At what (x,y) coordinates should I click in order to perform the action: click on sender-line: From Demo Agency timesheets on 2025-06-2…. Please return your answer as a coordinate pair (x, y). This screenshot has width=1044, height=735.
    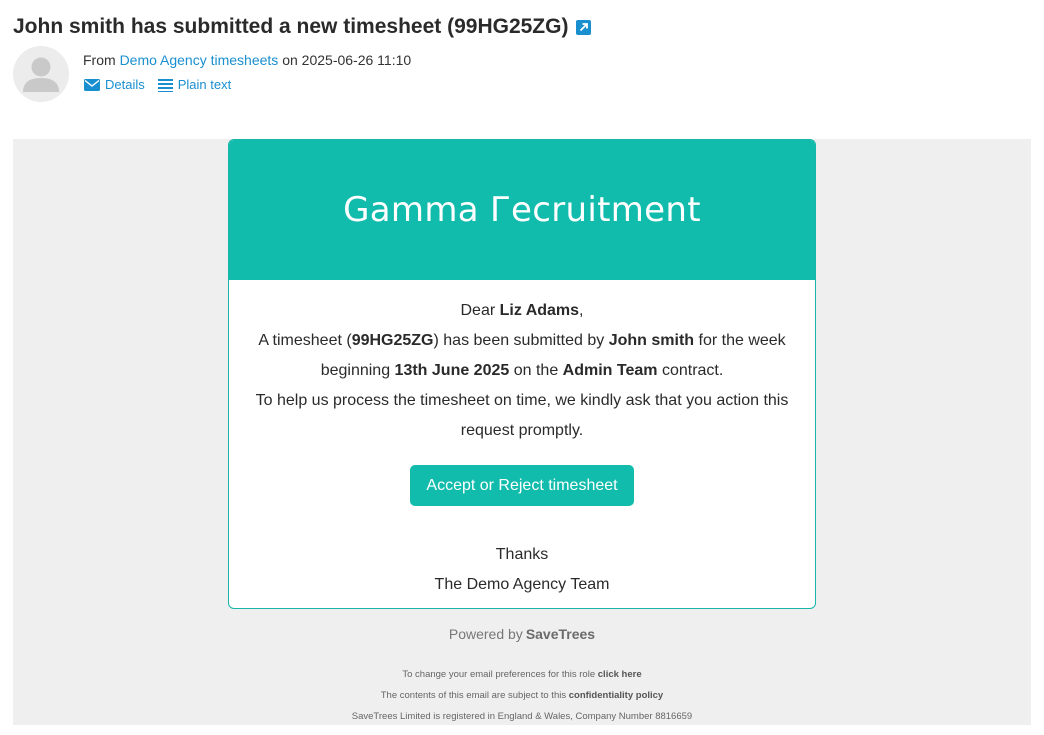
    Looking at the image, I should click on (247, 60).